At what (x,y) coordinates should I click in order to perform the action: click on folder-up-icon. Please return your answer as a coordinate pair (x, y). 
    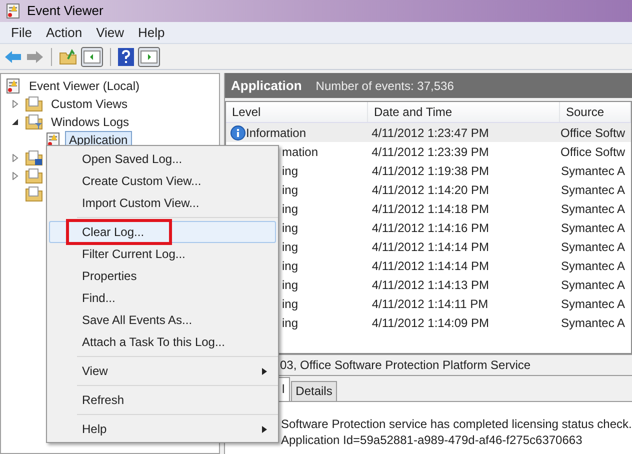
    Looking at the image, I should click on (68, 56).